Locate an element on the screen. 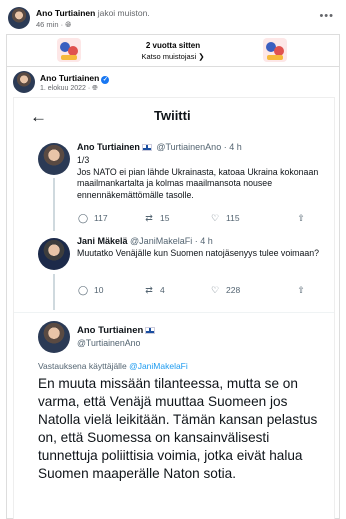 Image resolution: width=346 pixels, height=519 pixels. post-time-text: 46 min is located at coordinates (47, 24).